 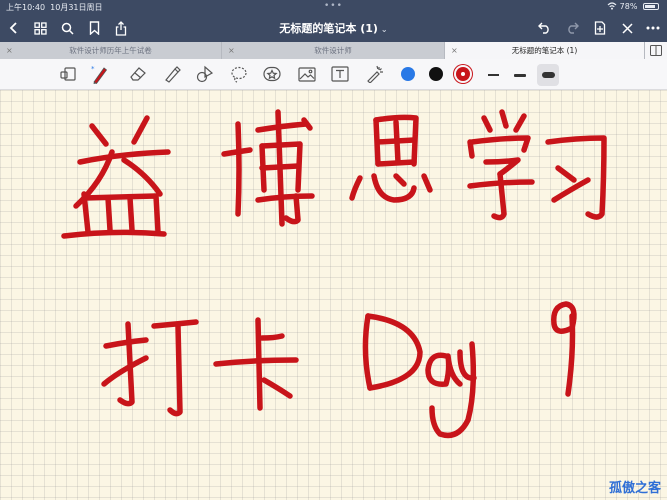 What do you see at coordinates (100, 74) in the screenshot?
I see `pen-icon: *` at bounding box center [100, 74].